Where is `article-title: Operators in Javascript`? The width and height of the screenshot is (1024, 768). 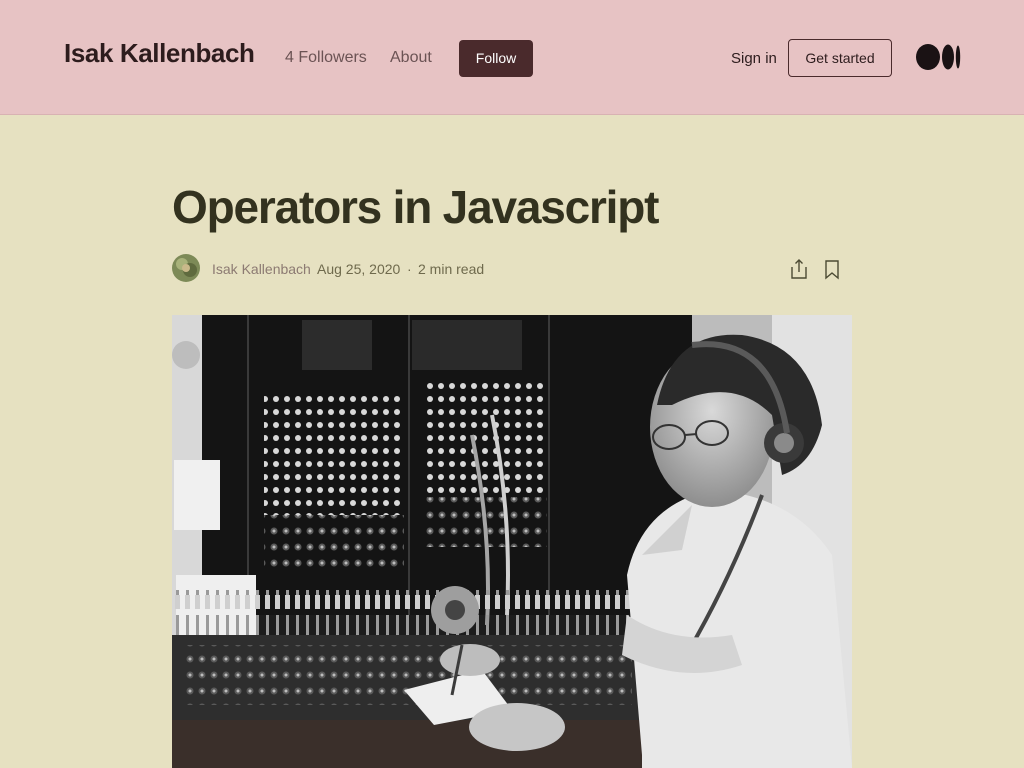
article-title: Operators in Javascript is located at coordinates (415, 207).